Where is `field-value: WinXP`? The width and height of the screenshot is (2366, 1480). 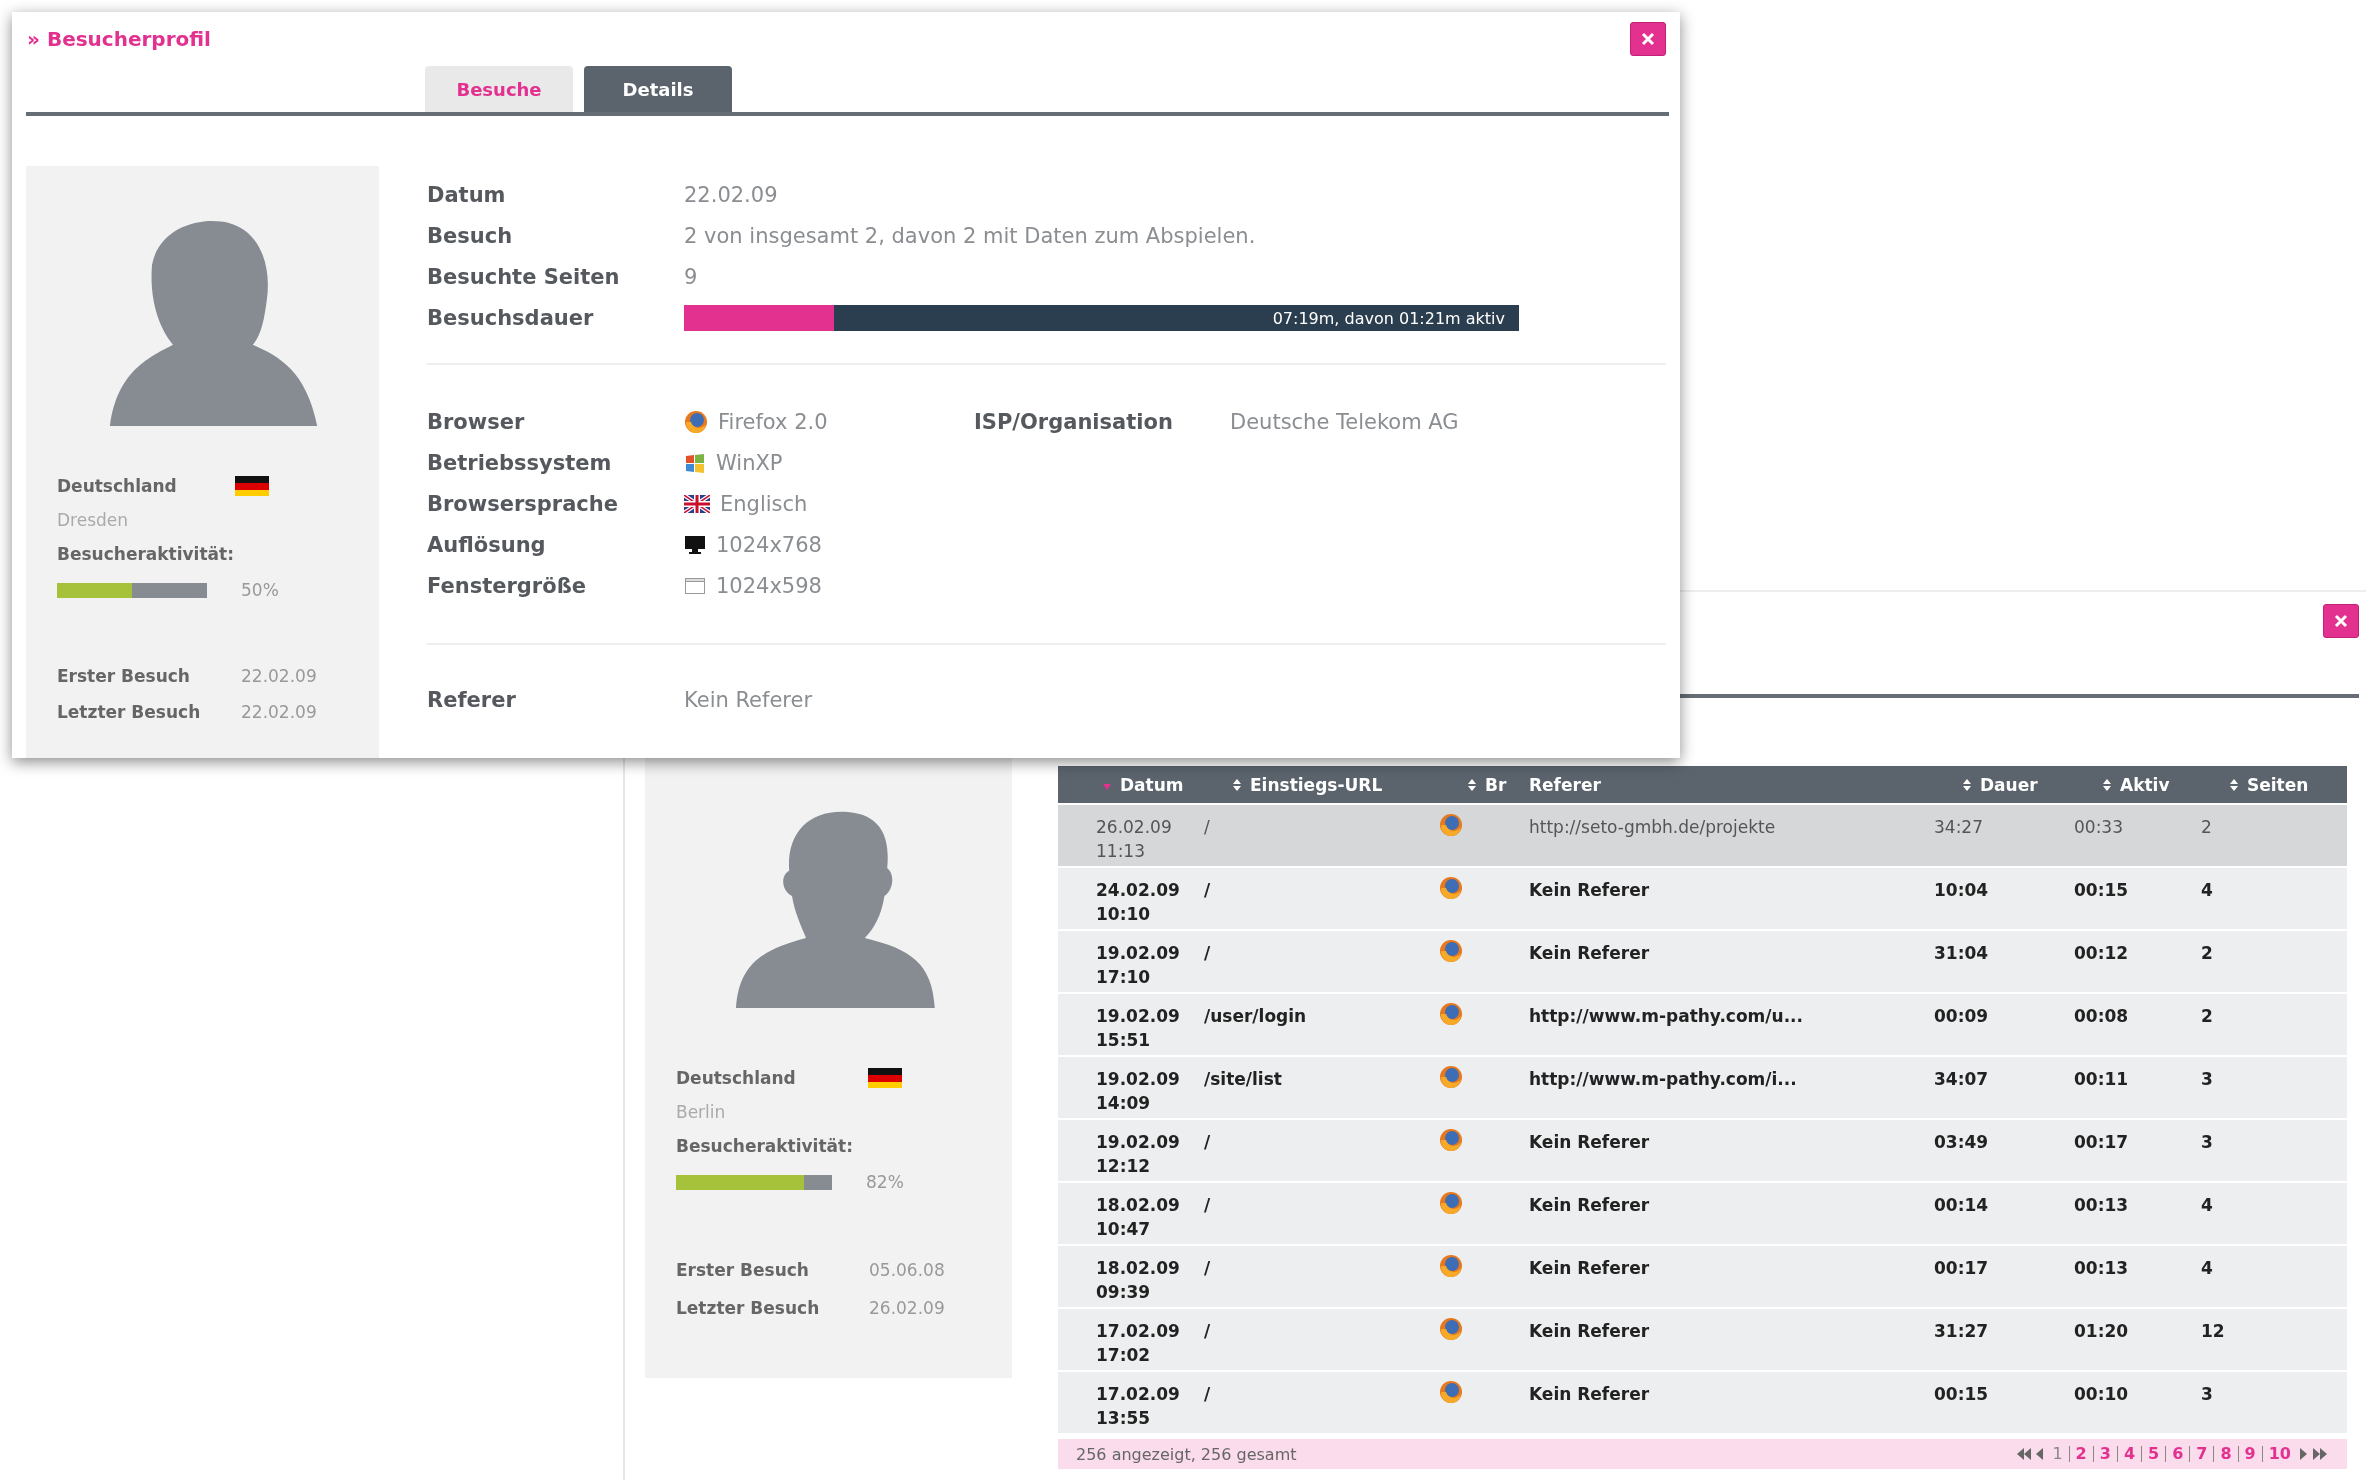 field-value: WinXP is located at coordinates (749, 463).